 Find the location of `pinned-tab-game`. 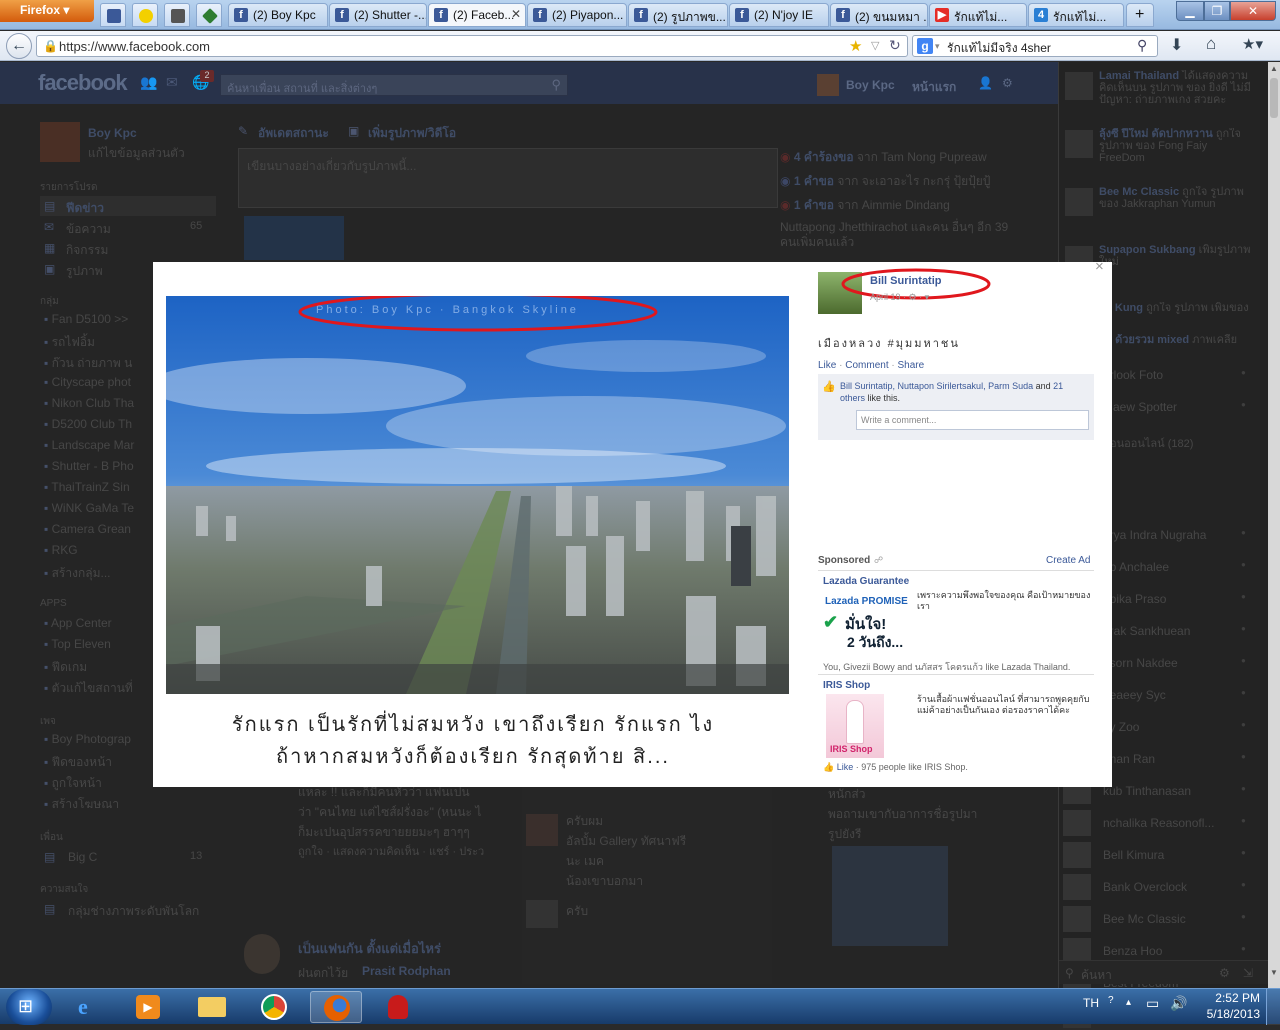

pinned-tab-game is located at coordinates (177, 15).